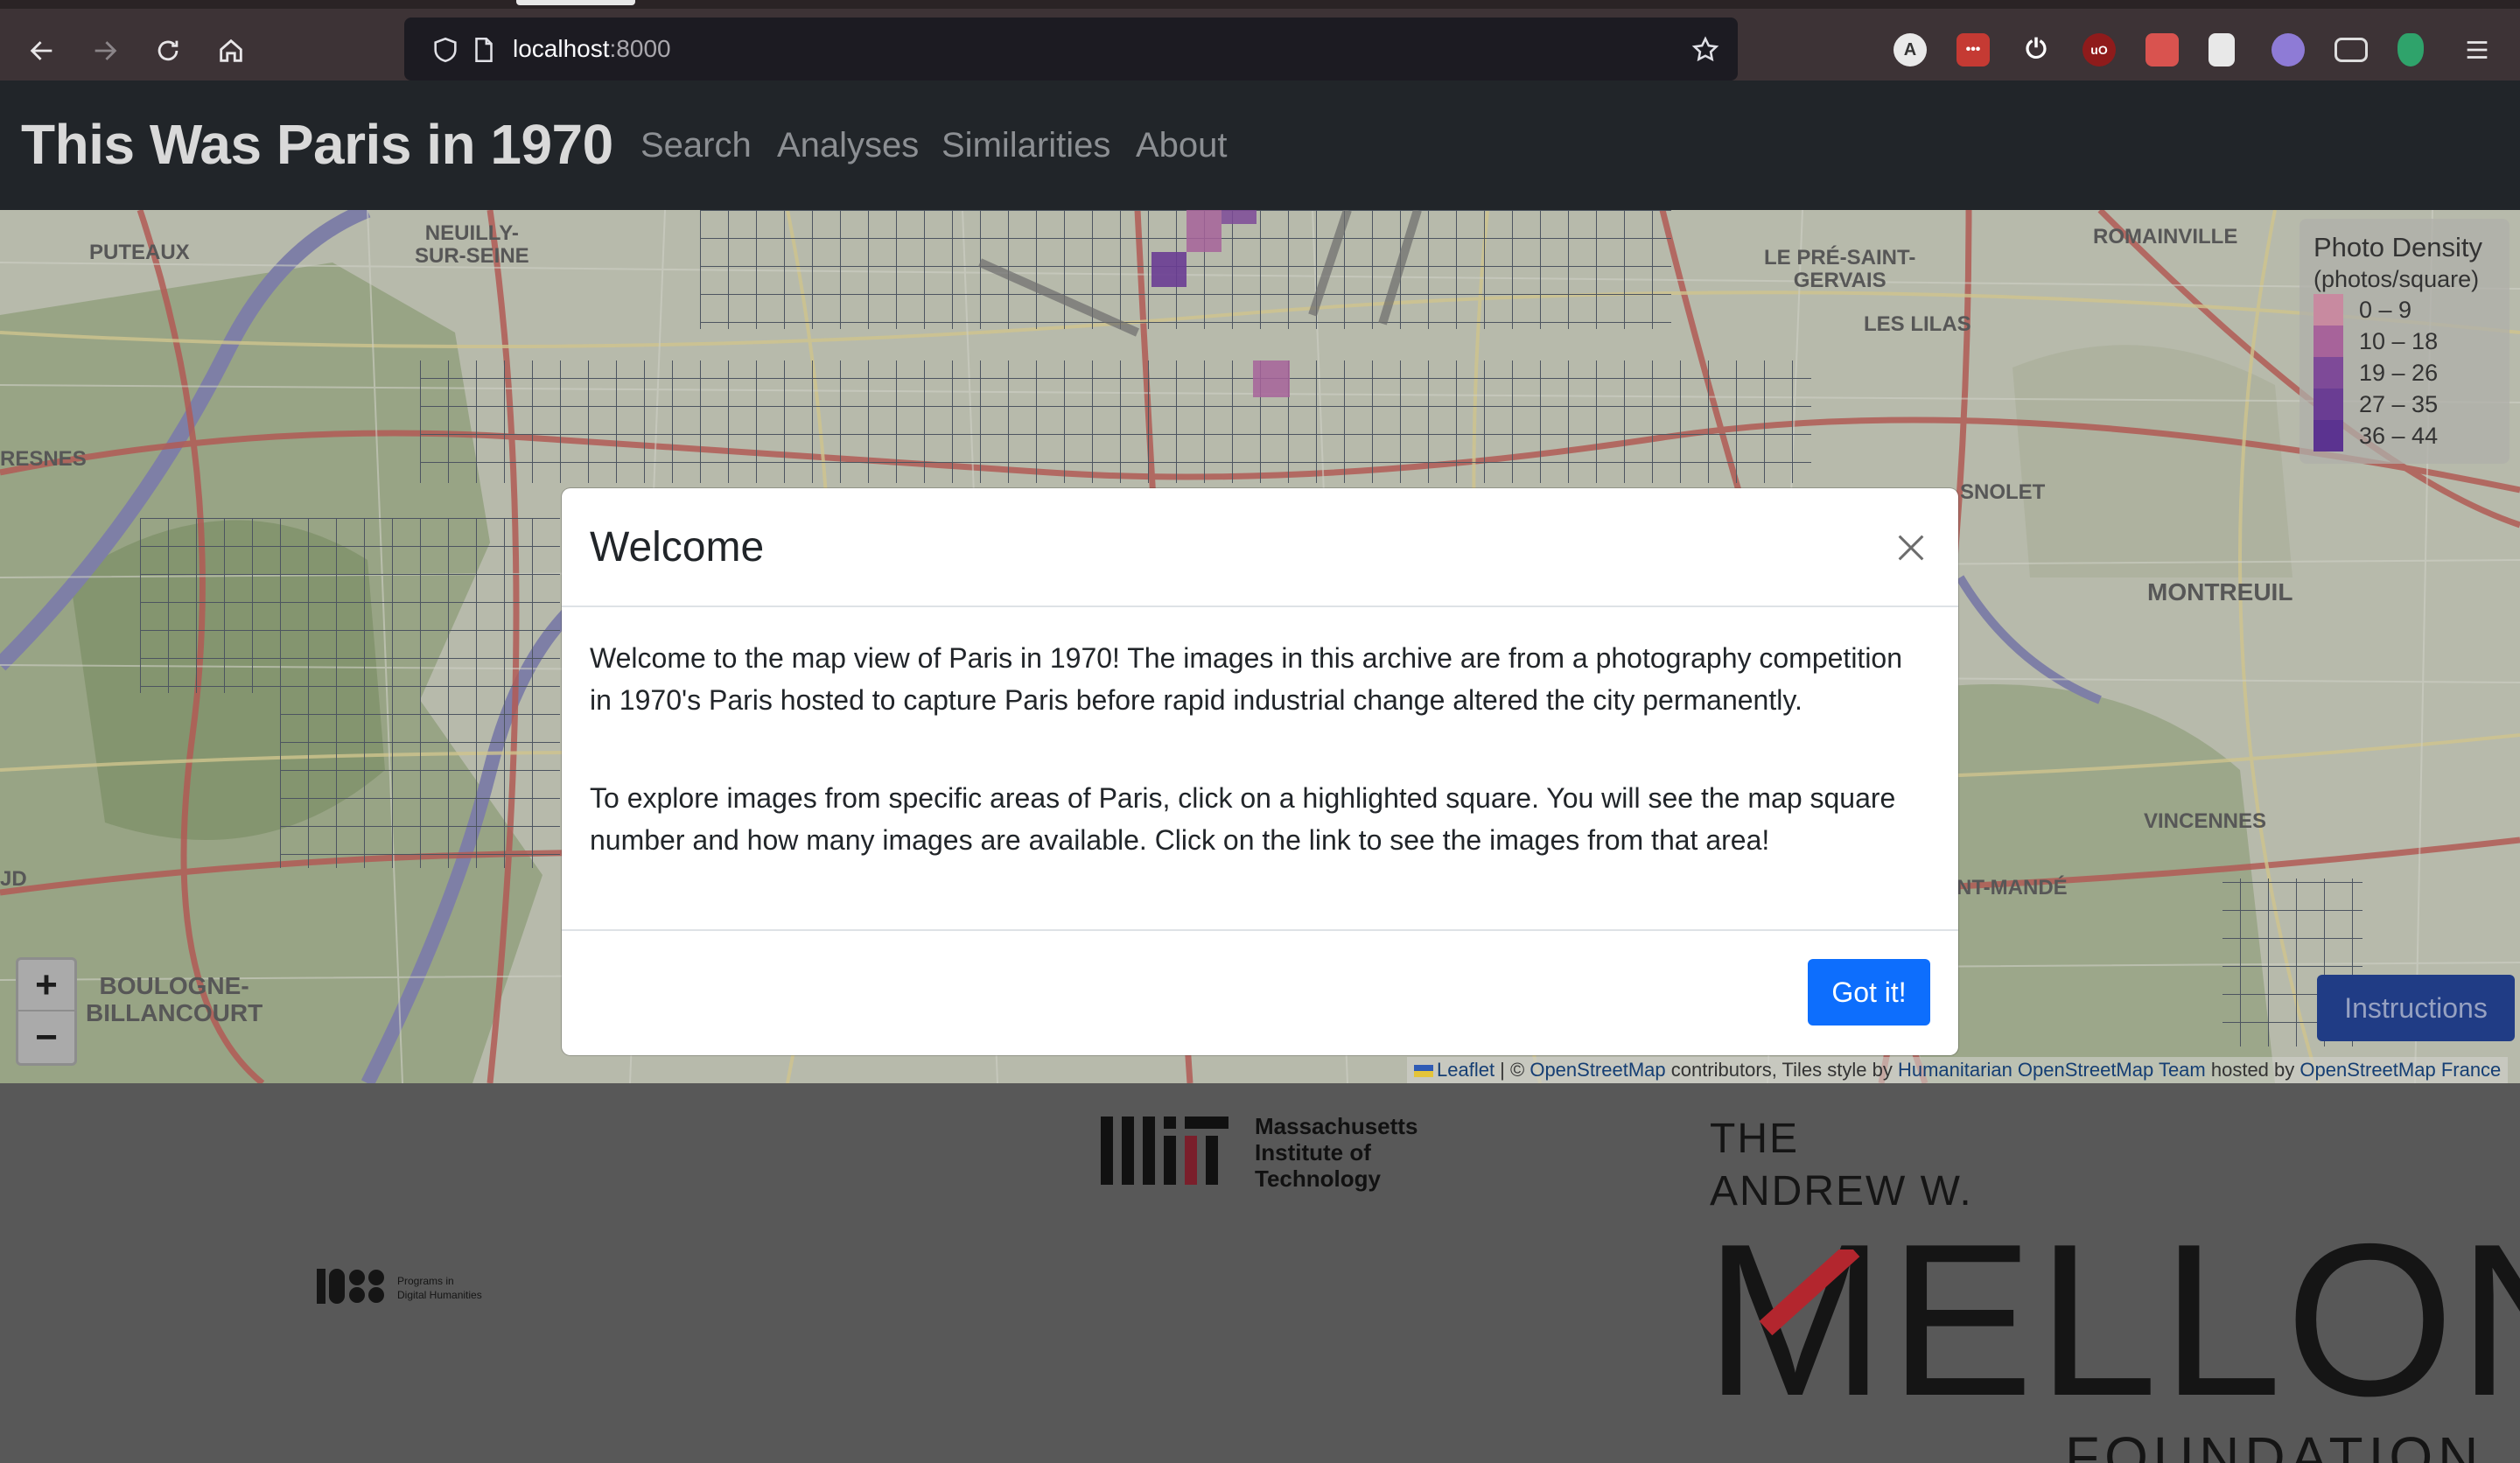  What do you see at coordinates (439, 1288) in the screenshot?
I see `digital-humanities-wordmark: Programs in Digital Humanities` at bounding box center [439, 1288].